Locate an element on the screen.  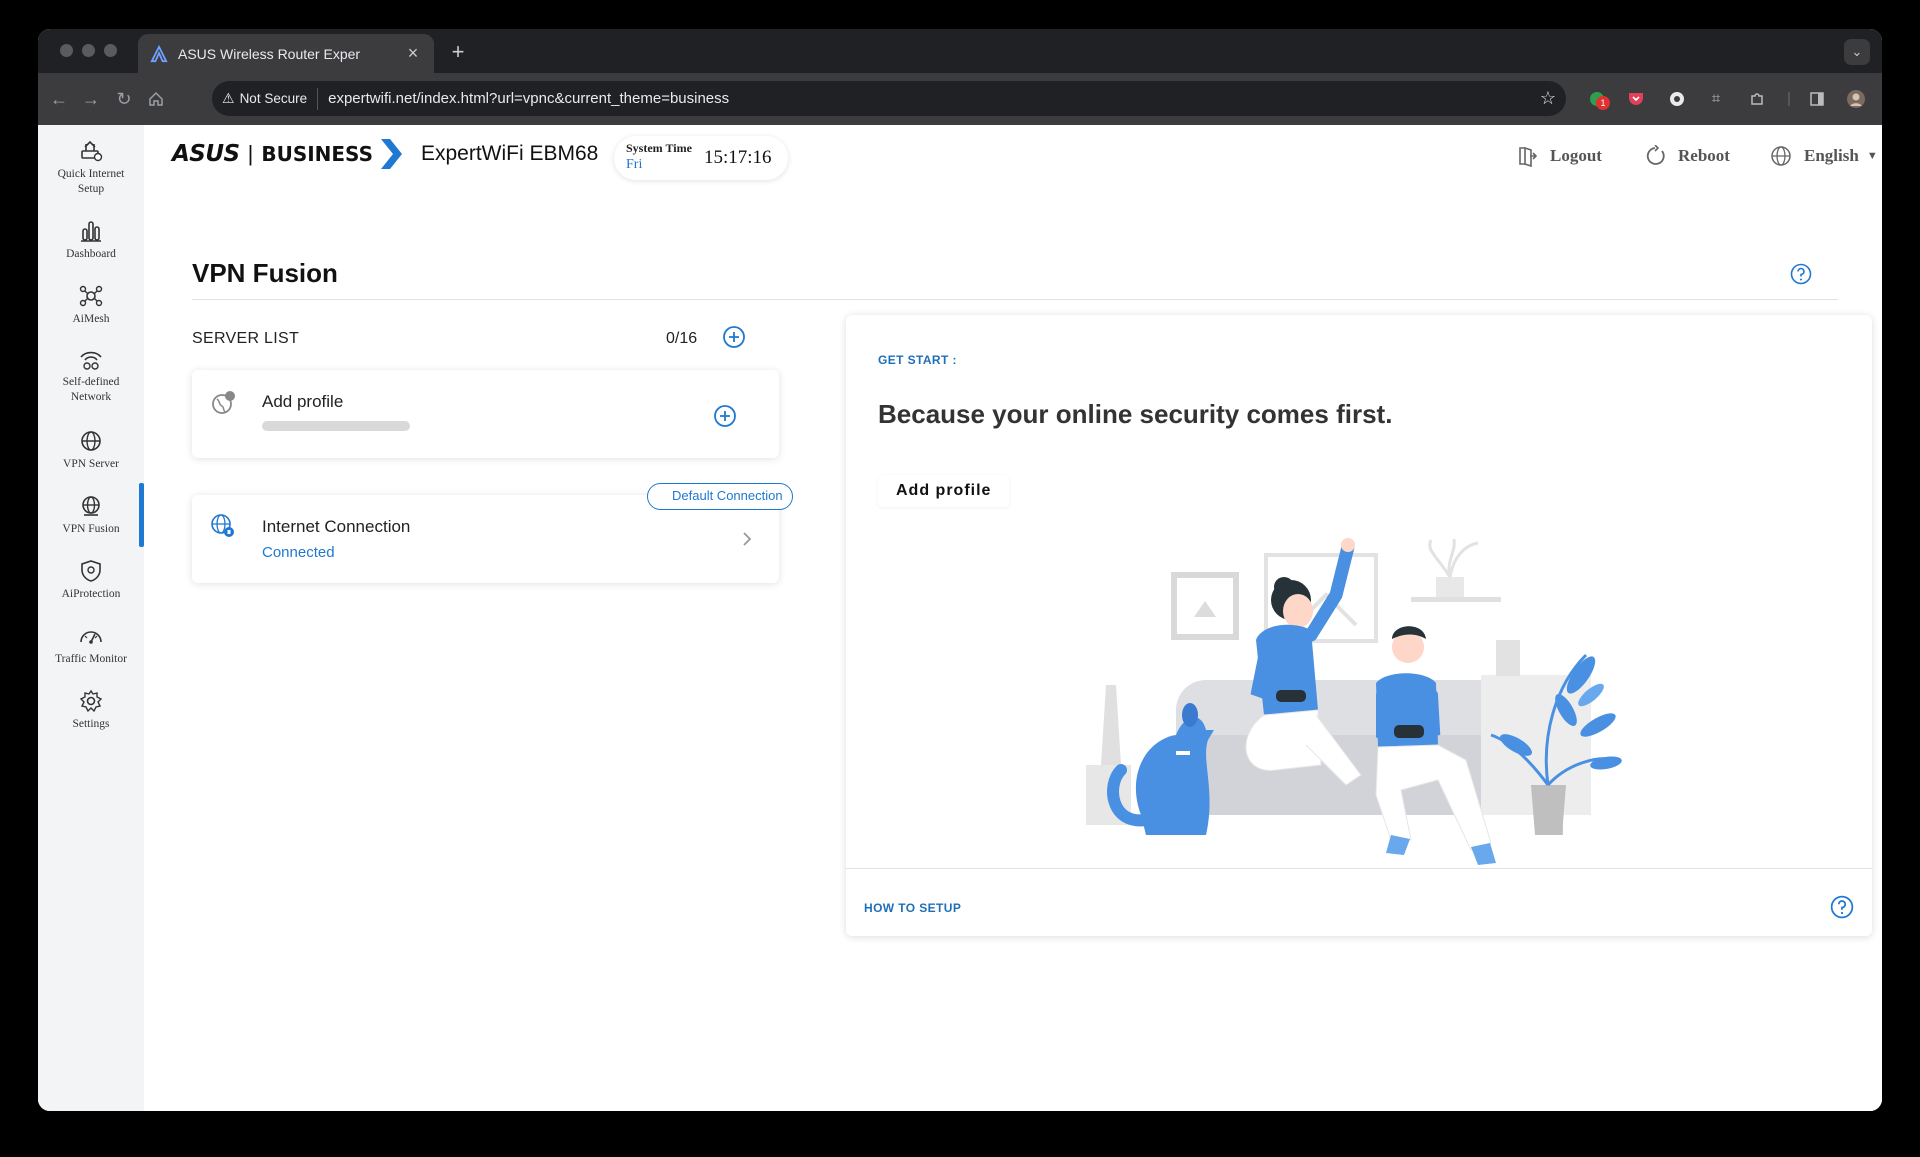
minimize-window-button is located at coordinates (88, 50).